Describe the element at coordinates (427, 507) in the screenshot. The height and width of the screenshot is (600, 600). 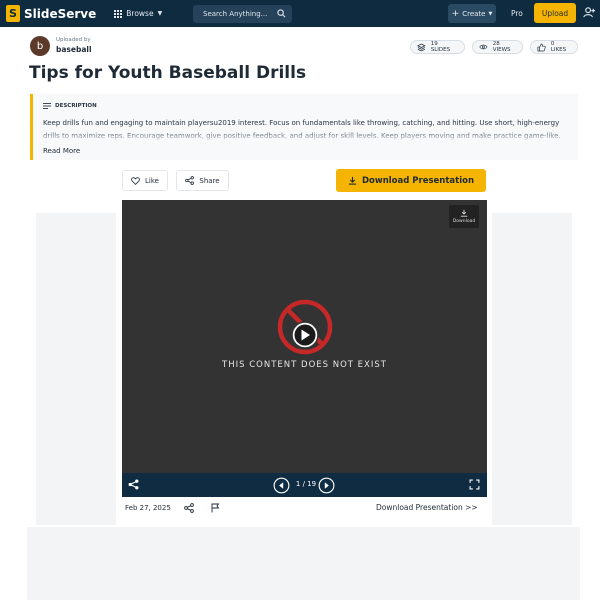
I see `download-presentation-link: Download Presentation >>` at that location.